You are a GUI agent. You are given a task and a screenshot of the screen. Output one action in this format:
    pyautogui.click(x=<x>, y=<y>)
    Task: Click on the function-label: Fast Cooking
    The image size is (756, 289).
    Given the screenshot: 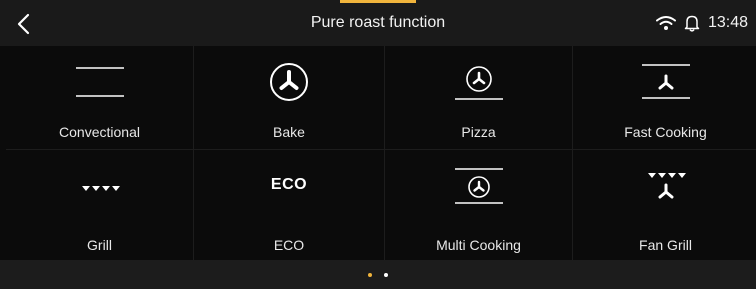 What is the action you would take?
    pyautogui.click(x=665, y=132)
    